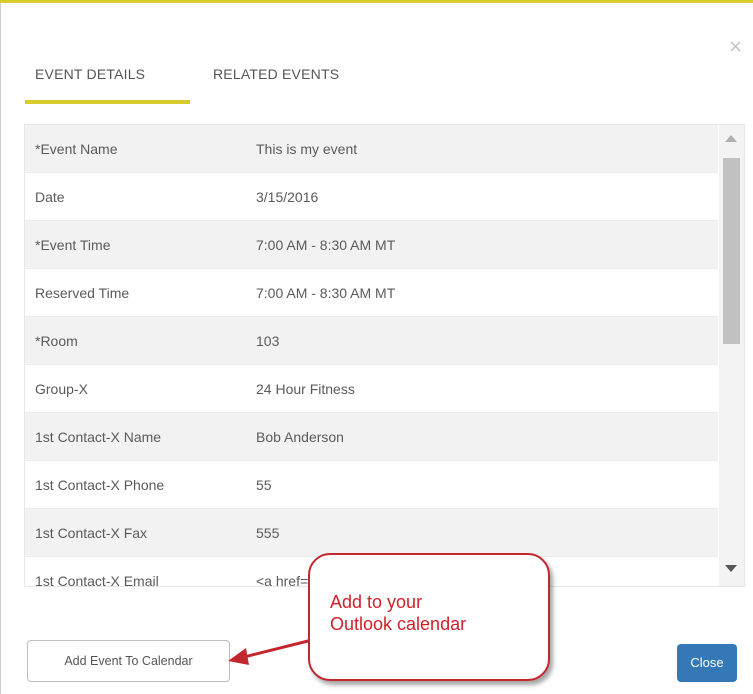  I want to click on table-row: *Event Time 7:00 AM - 8:30 AM MT, so click(371, 244).